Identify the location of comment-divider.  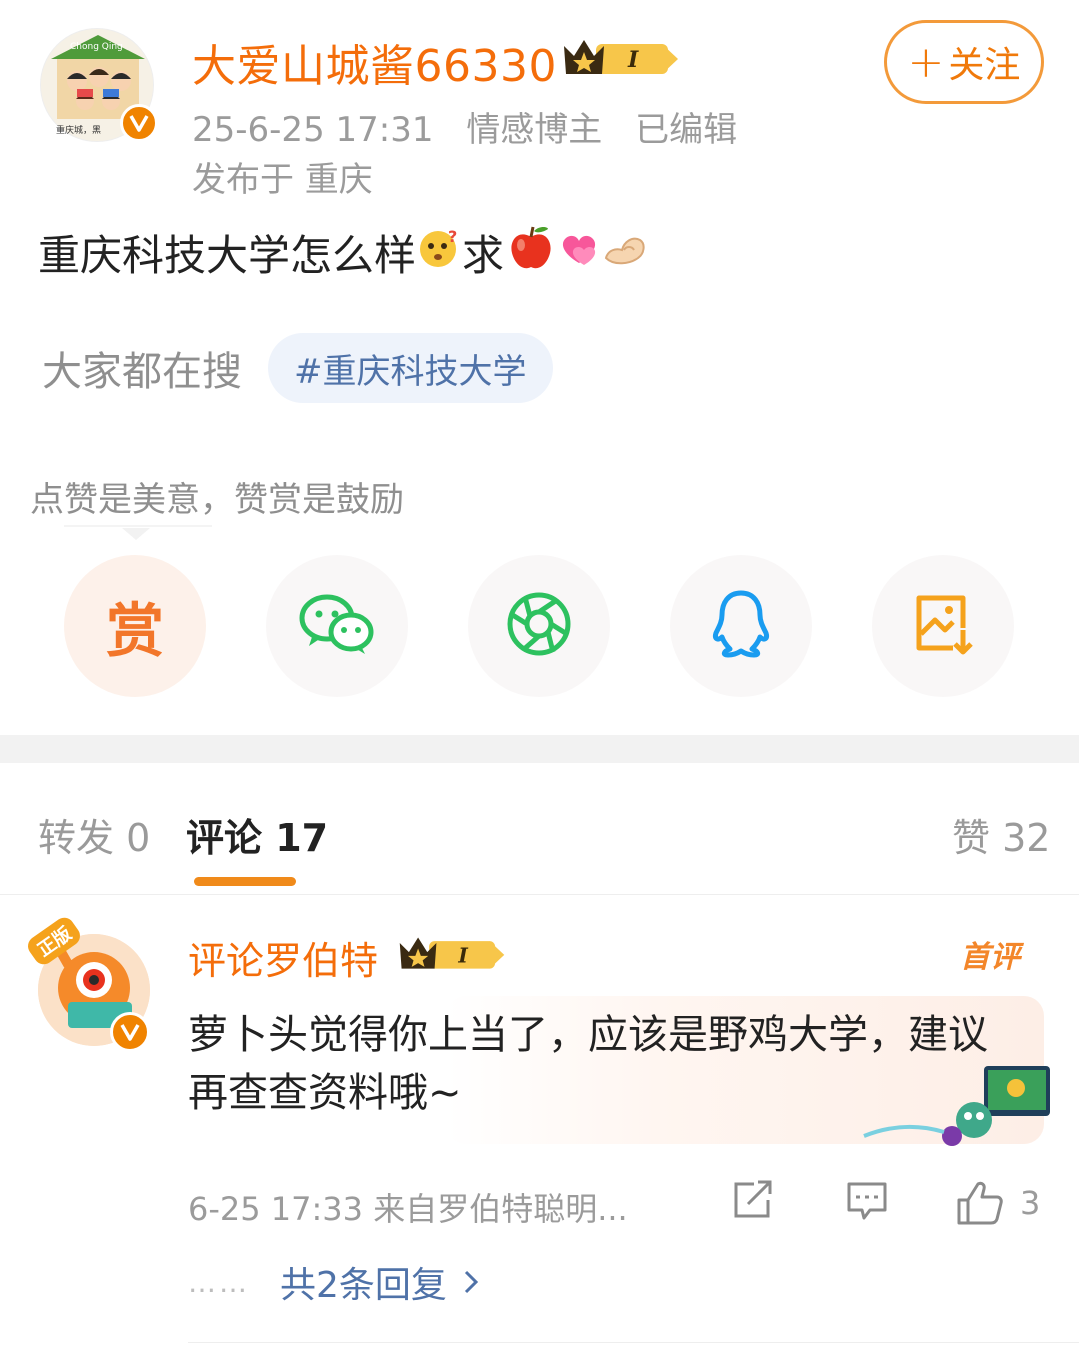
(633, 1342).